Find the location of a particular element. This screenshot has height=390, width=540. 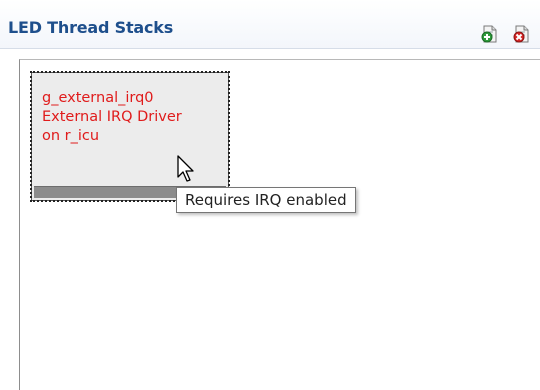

panel-title: LED Thread Stacks is located at coordinates (91, 27).